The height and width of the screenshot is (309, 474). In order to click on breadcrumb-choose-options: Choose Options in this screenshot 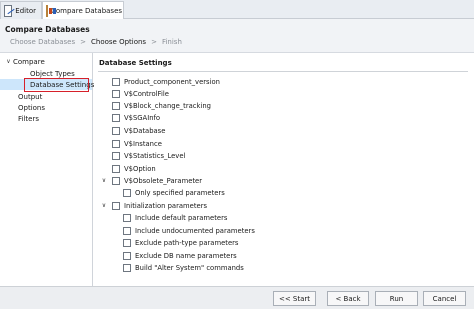, I will do `click(119, 42)`.